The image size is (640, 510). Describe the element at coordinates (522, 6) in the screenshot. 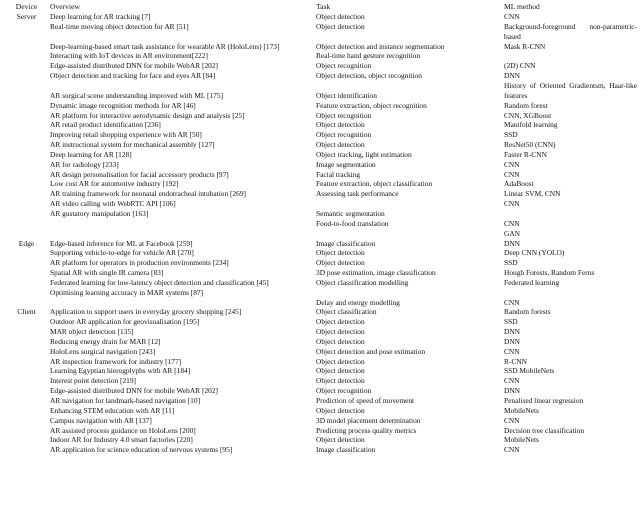

I see `column-header-ml-method: ML method` at that location.